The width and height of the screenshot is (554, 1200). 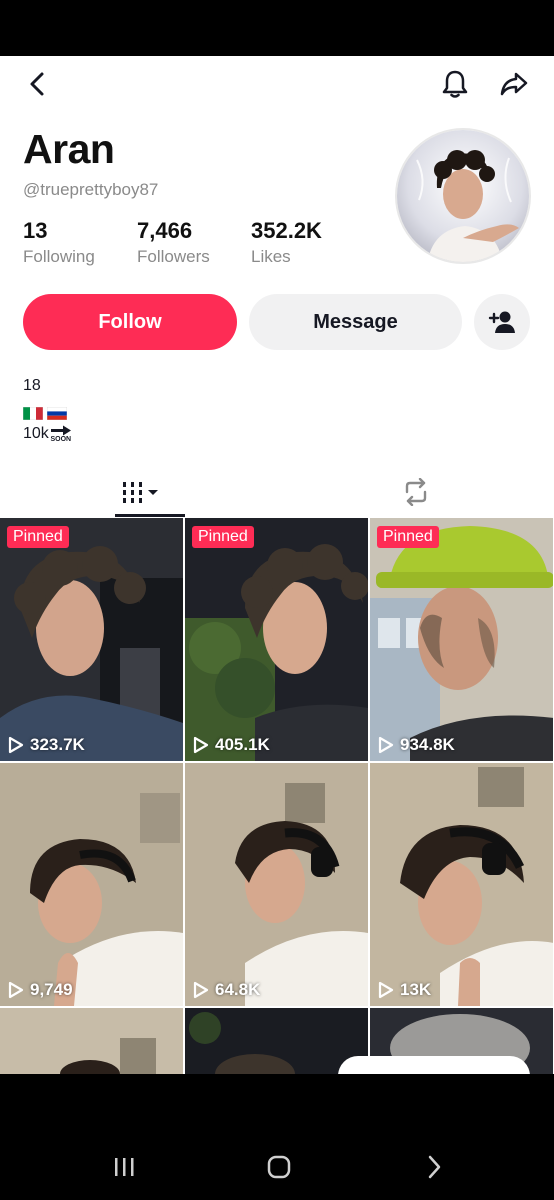 I want to click on recent-apps-icon, so click(x=124, y=1167).